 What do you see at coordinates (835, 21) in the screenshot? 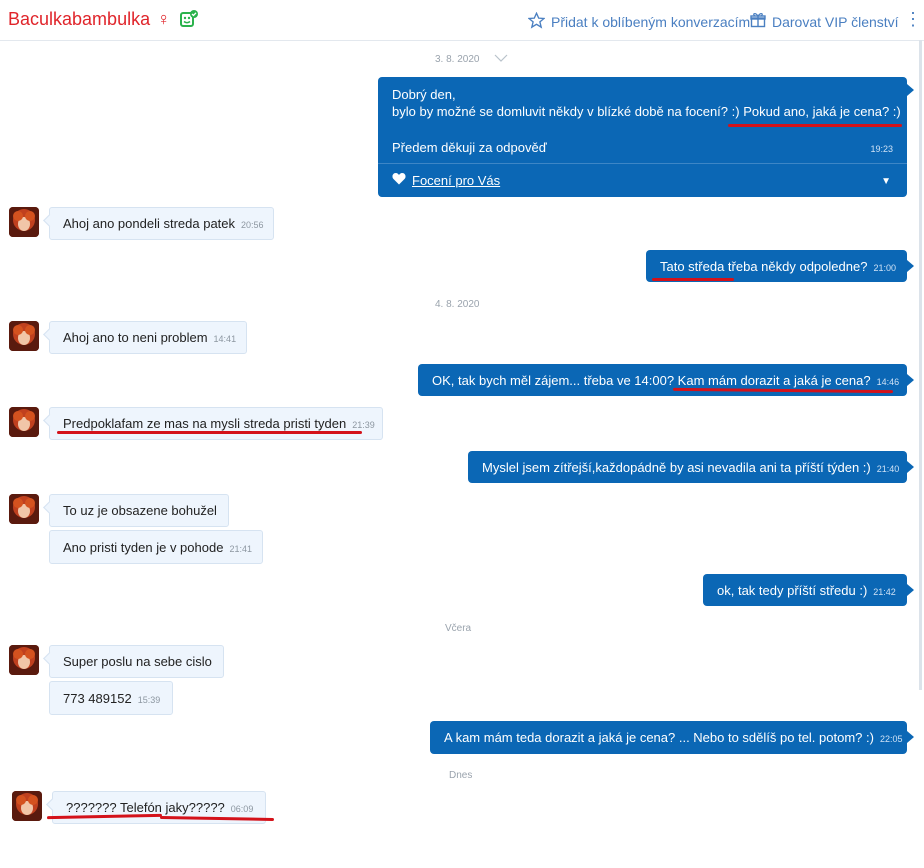
I see `gift-vip-label: Darovat VIP členství` at bounding box center [835, 21].